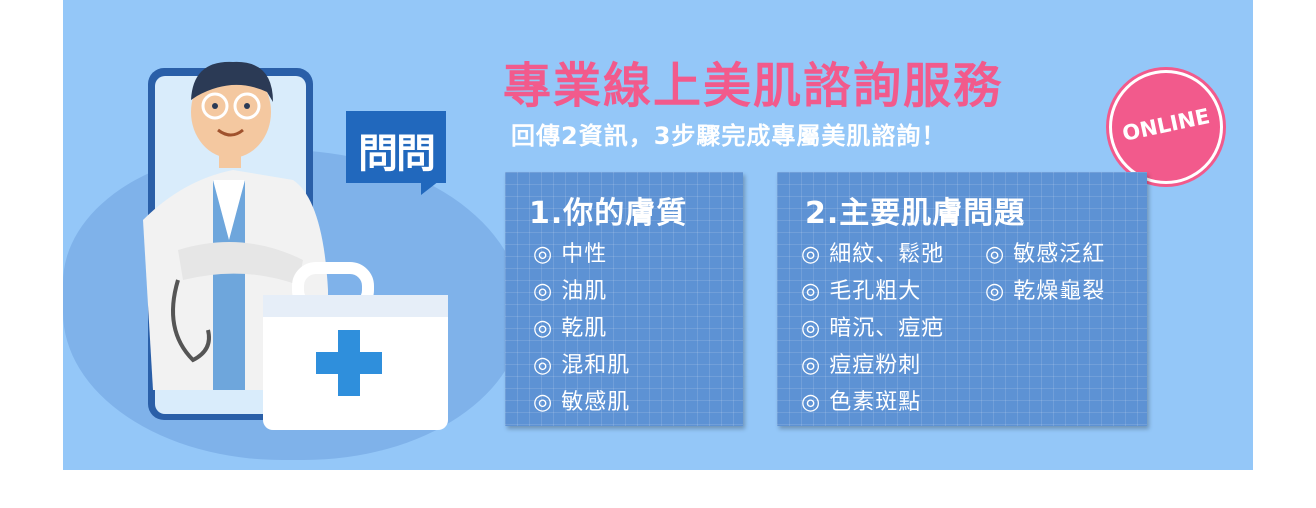 This screenshot has width=1316, height=508. Describe the element at coordinates (396, 147) in the screenshot. I see `ask-bubble: 問問` at that location.